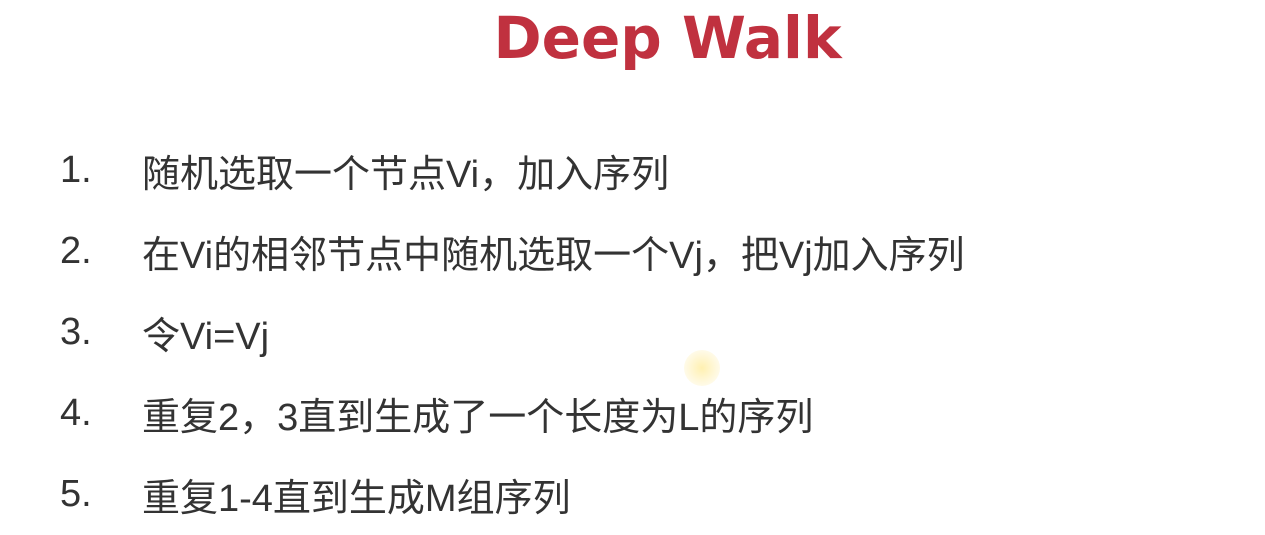  I want to click on step-number: 2., so click(76, 251).